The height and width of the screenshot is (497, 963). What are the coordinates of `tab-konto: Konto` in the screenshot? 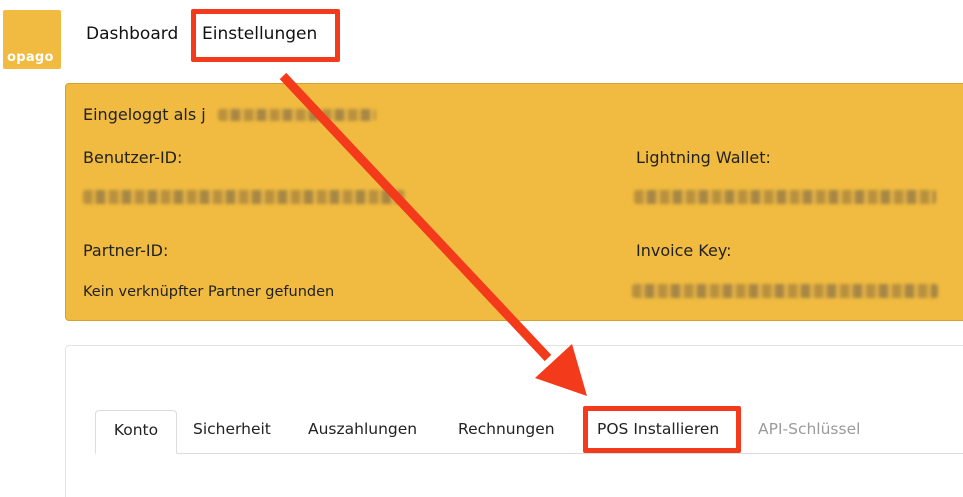 It's located at (136, 432).